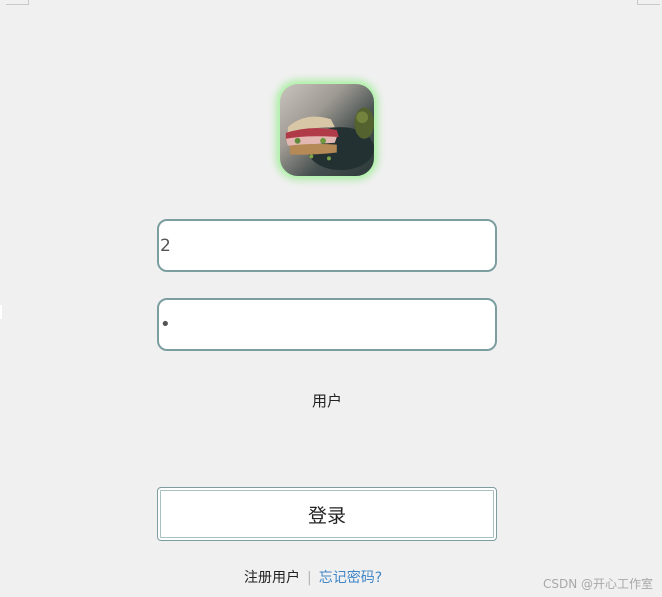  Describe the element at coordinates (350, 578) in the screenshot. I see `forgot-password-link: 忘记密码?` at that location.